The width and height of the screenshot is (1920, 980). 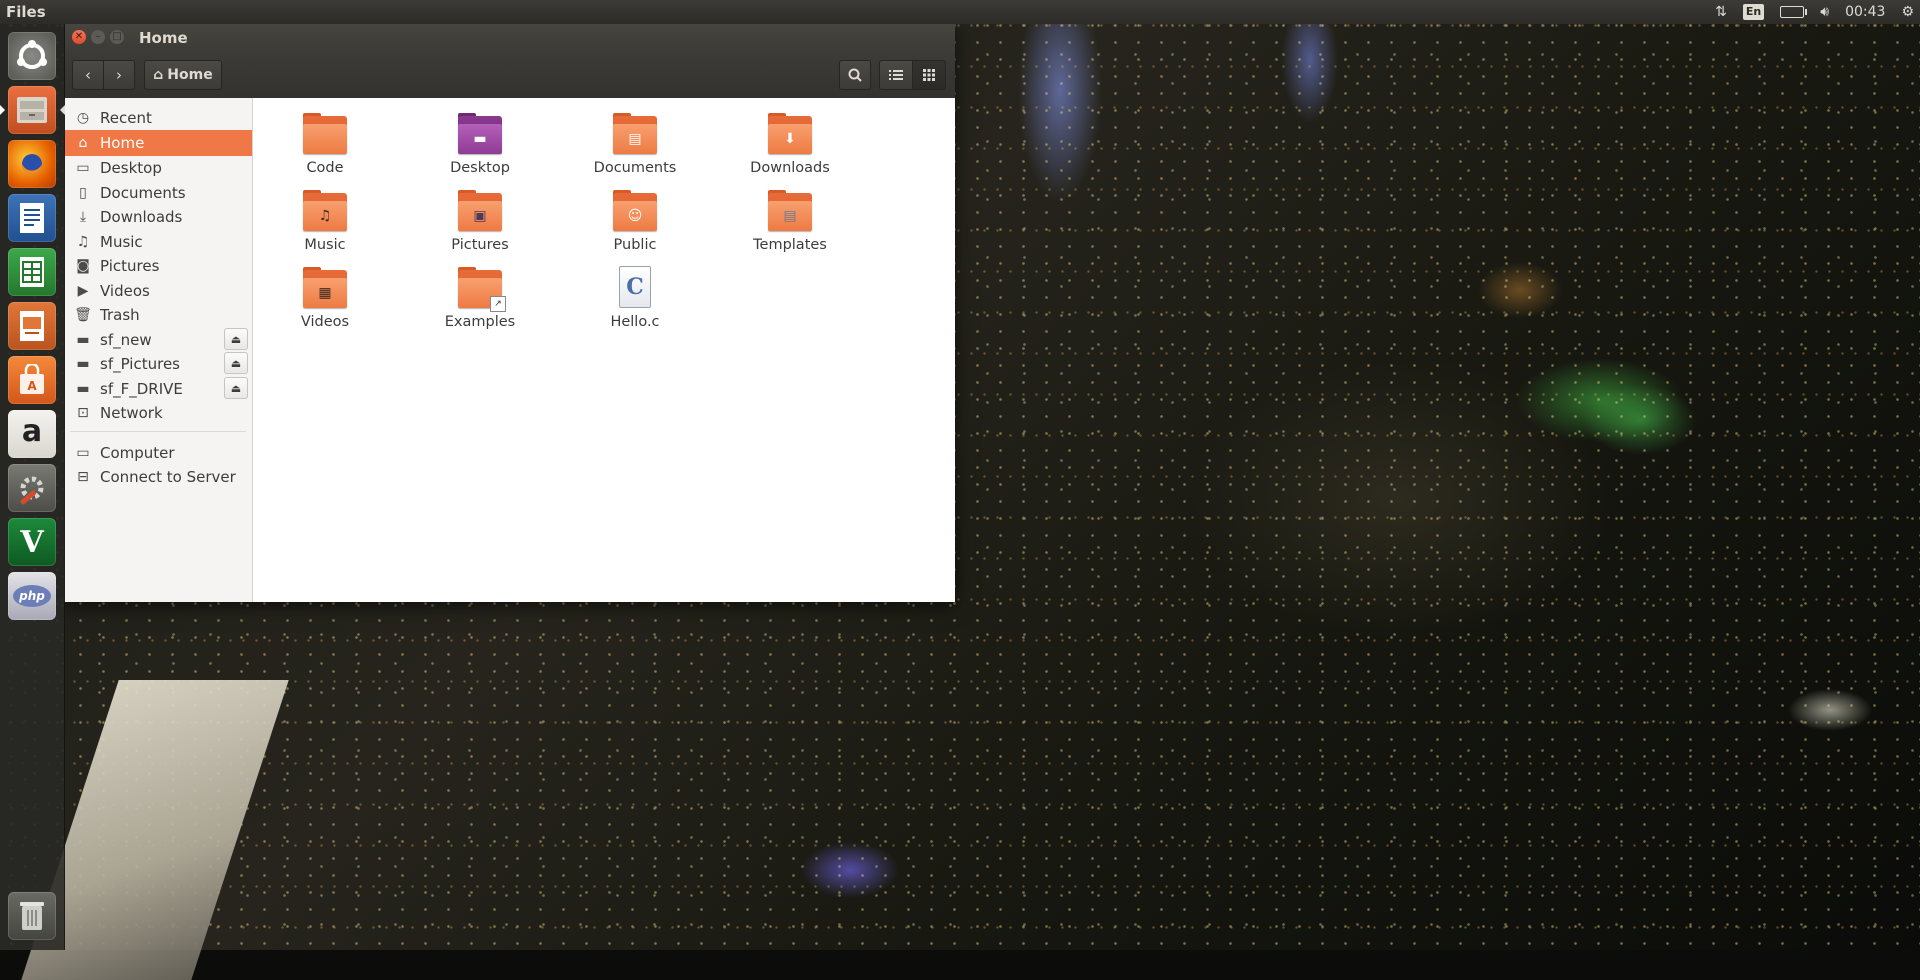 What do you see at coordinates (83, 453) in the screenshot?
I see `computer-icon: ▭` at bounding box center [83, 453].